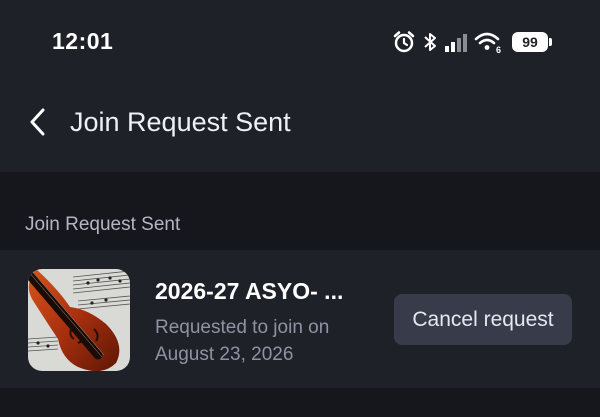  What do you see at coordinates (83, 41) in the screenshot?
I see `status-time: 12:01` at bounding box center [83, 41].